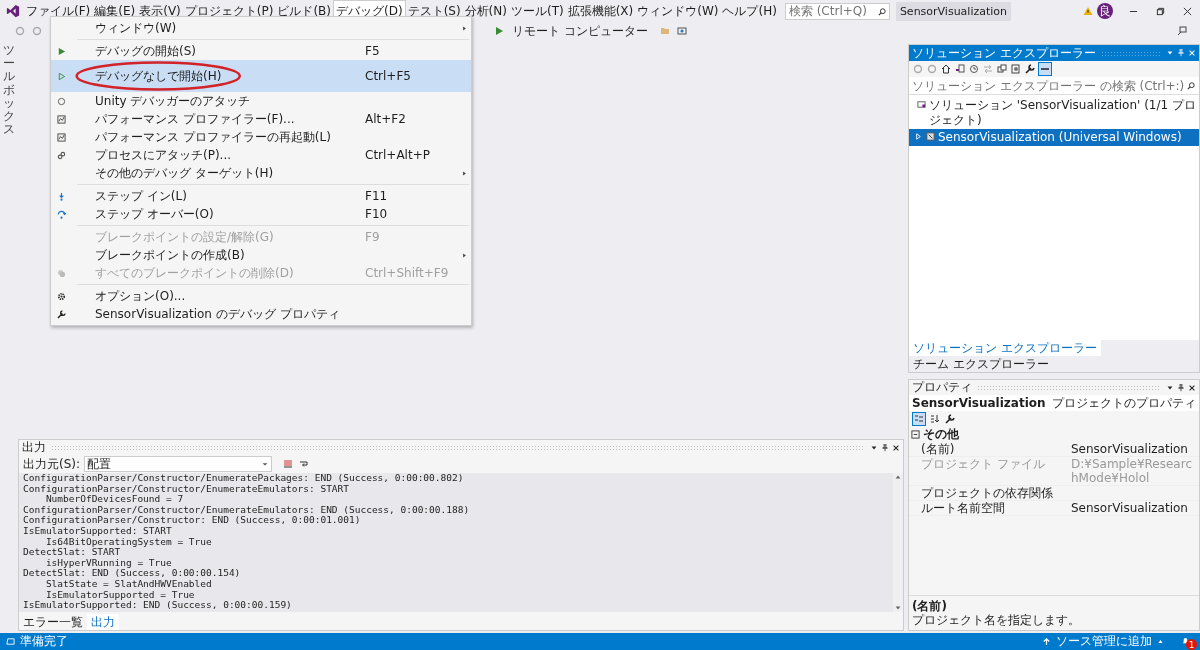 Image resolution: width=1200 pixels, height=650 pixels. I want to click on notification-badge: 1, so click(1191, 644).